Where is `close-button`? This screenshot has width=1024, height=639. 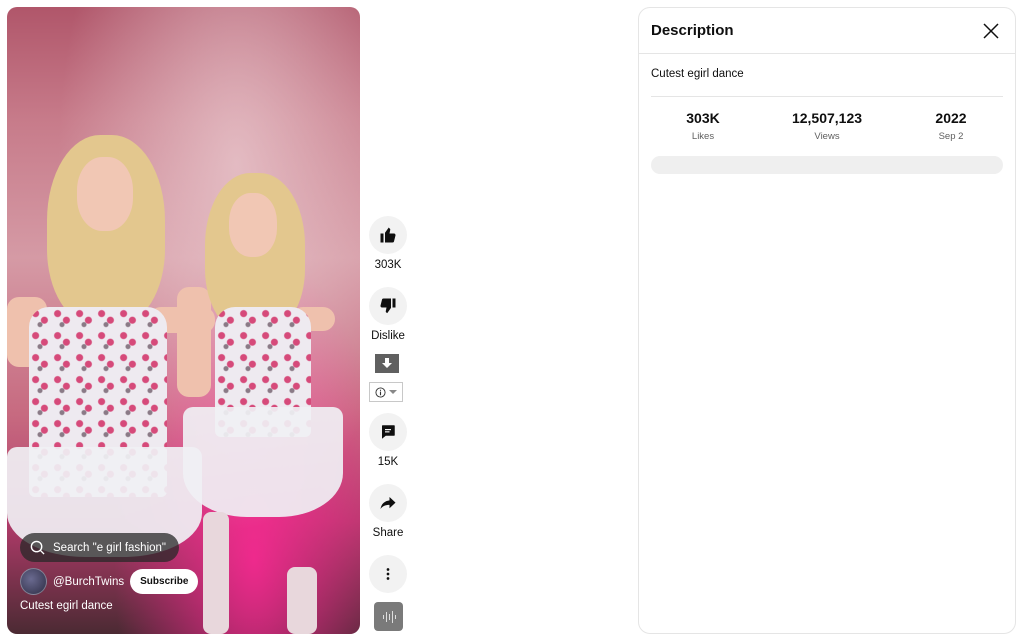 close-button is located at coordinates (991, 31).